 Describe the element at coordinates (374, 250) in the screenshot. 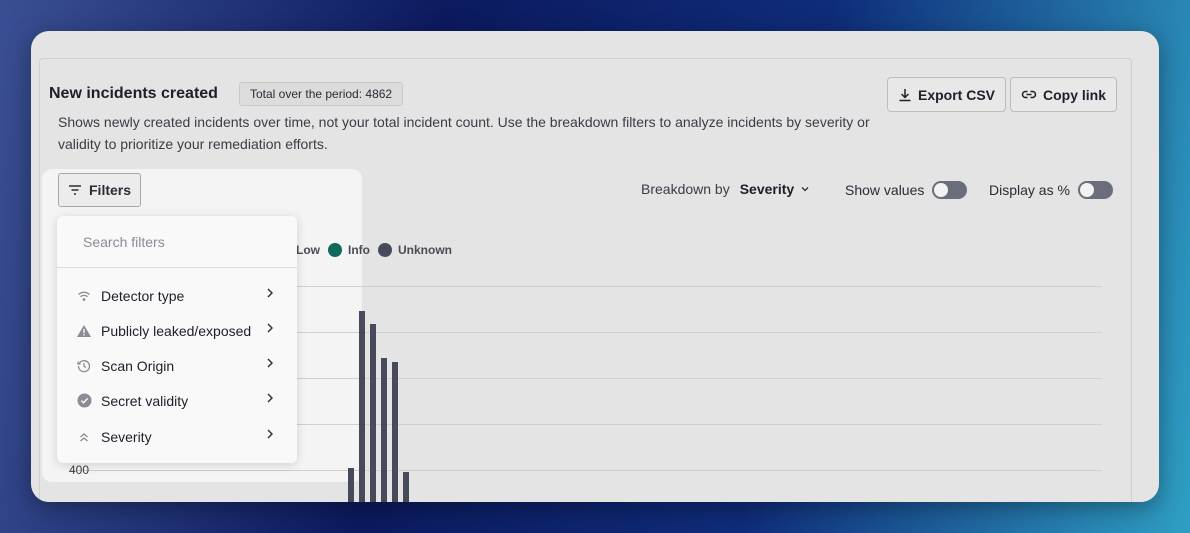

I see `chart-legend: Low Info Unknown` at that location.